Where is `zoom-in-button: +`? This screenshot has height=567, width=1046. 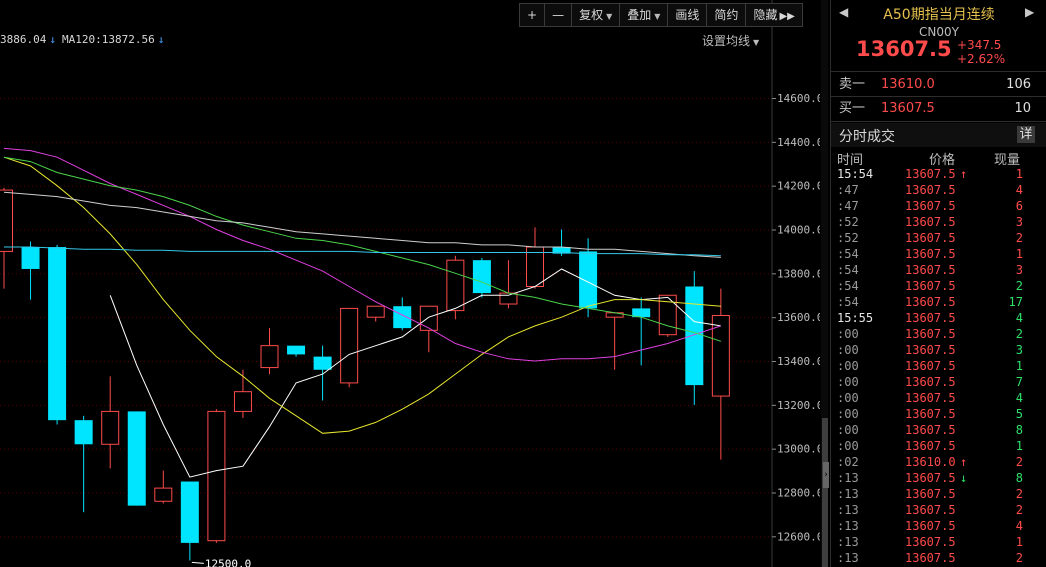 zoom-in-button: + is located at coordinates (533, 15).